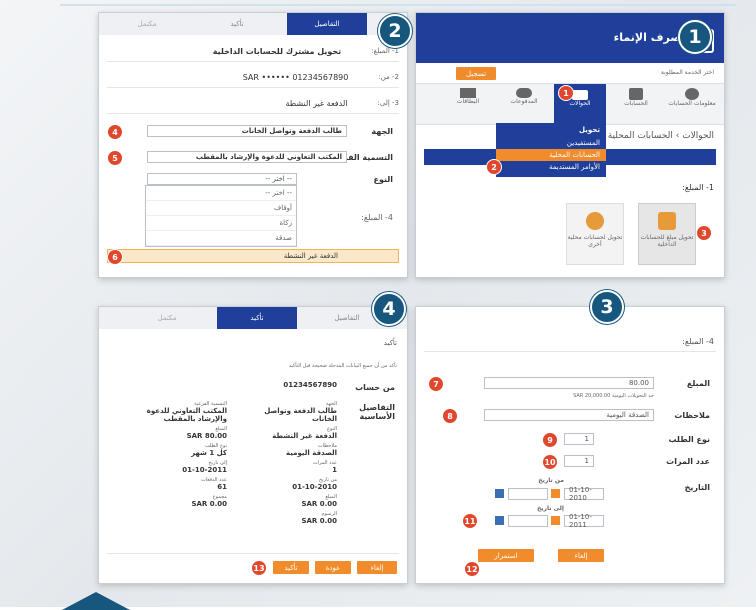 The image size is (756, 610). I want to click on step-badge: 3, so click(704, 233).